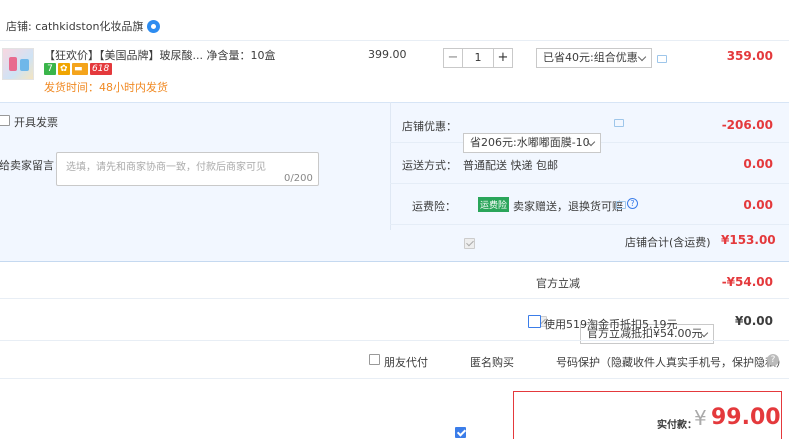  What do you see at coordinates (773, 360) in the screenshot?
I see `question-icon: ?` at bounding box center [773, 360].